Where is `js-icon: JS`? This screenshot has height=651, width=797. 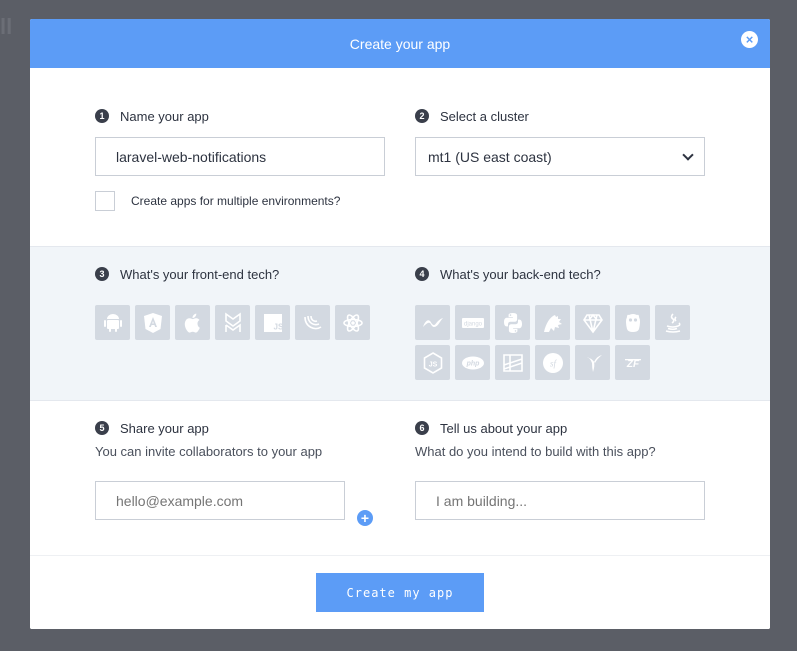
js-icon: JS is located at coordinates (272, 322).